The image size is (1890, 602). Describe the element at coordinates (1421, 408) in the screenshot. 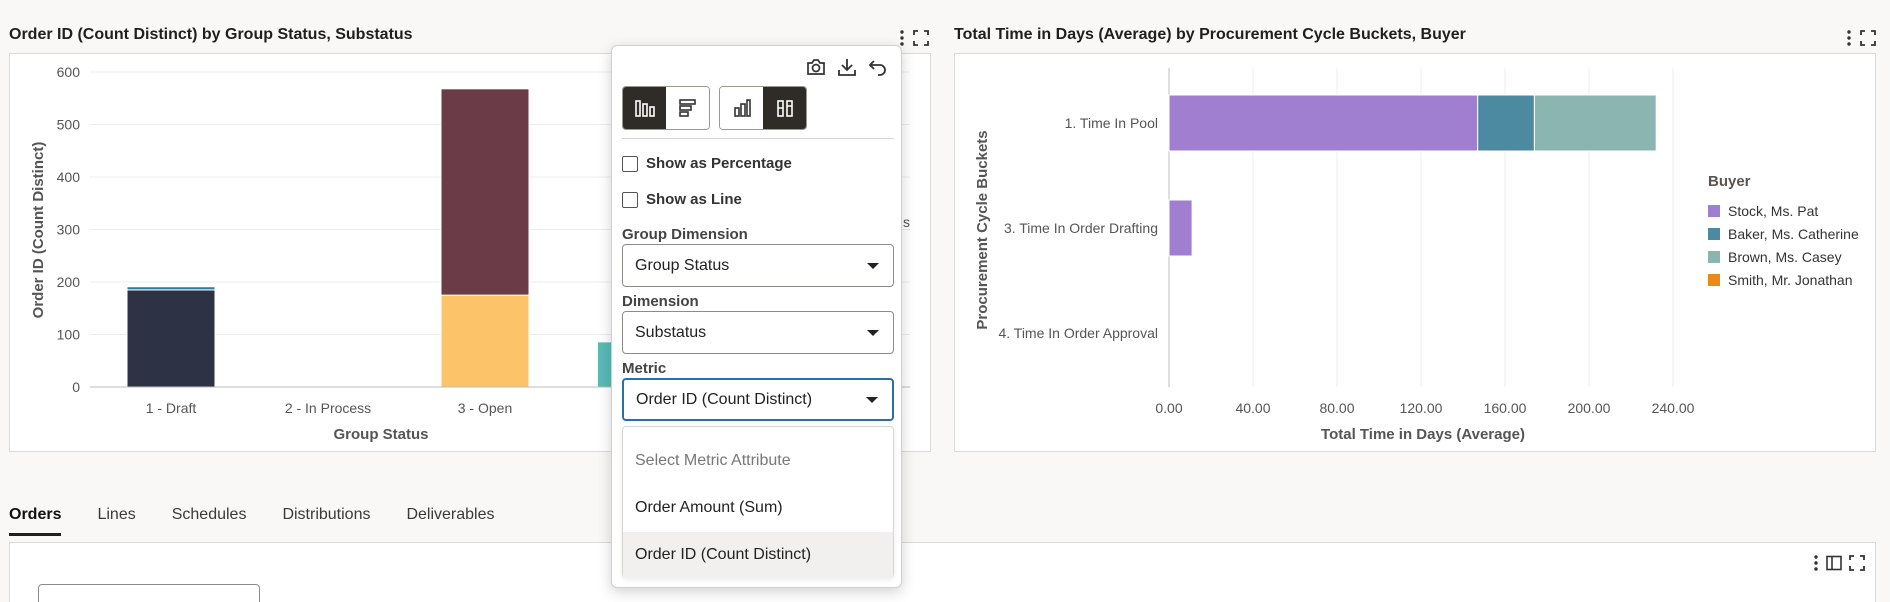

I see `x-tick-label: 120.00` at that location.